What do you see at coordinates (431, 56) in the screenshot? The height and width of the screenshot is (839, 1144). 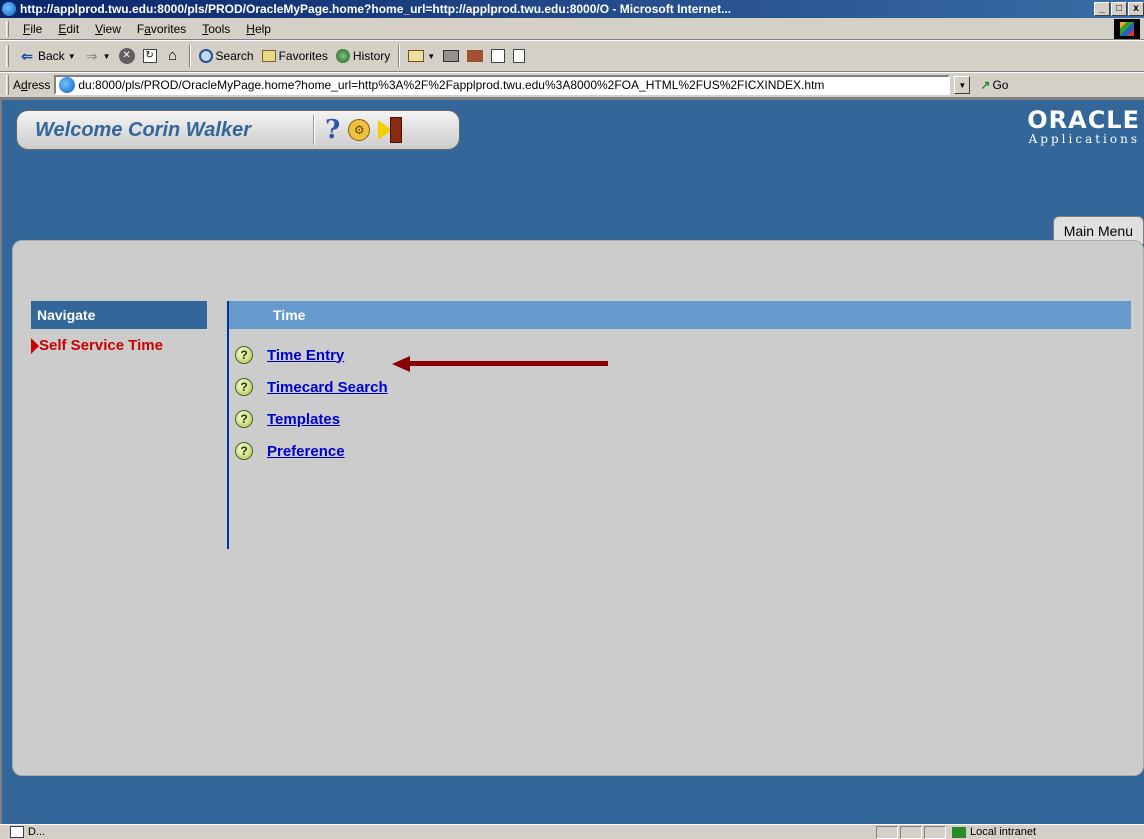 I see `mail-dropdown-icon: ▼` at bounding box center [431, 56].